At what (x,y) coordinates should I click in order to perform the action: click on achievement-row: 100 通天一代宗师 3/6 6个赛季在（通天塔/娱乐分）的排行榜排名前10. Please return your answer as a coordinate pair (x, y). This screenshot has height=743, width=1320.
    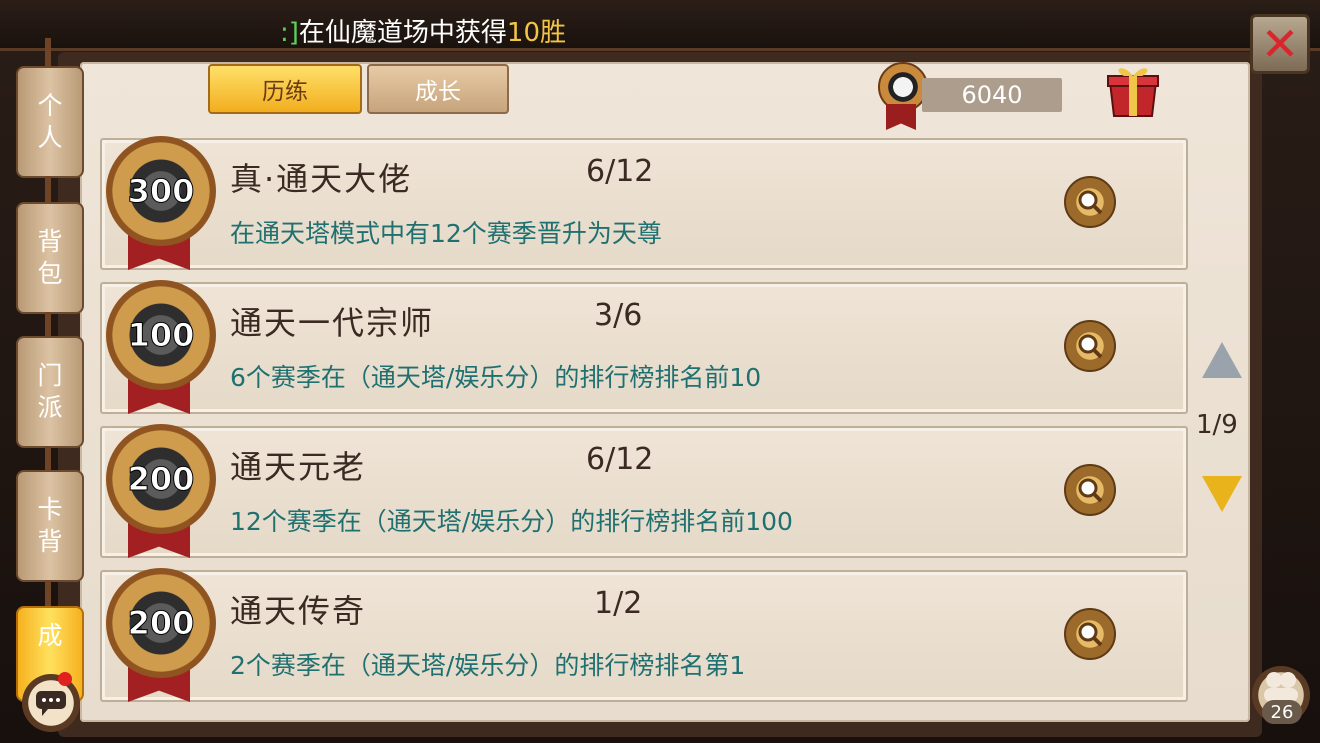
    Looking at the image, I should click on (644, 347).